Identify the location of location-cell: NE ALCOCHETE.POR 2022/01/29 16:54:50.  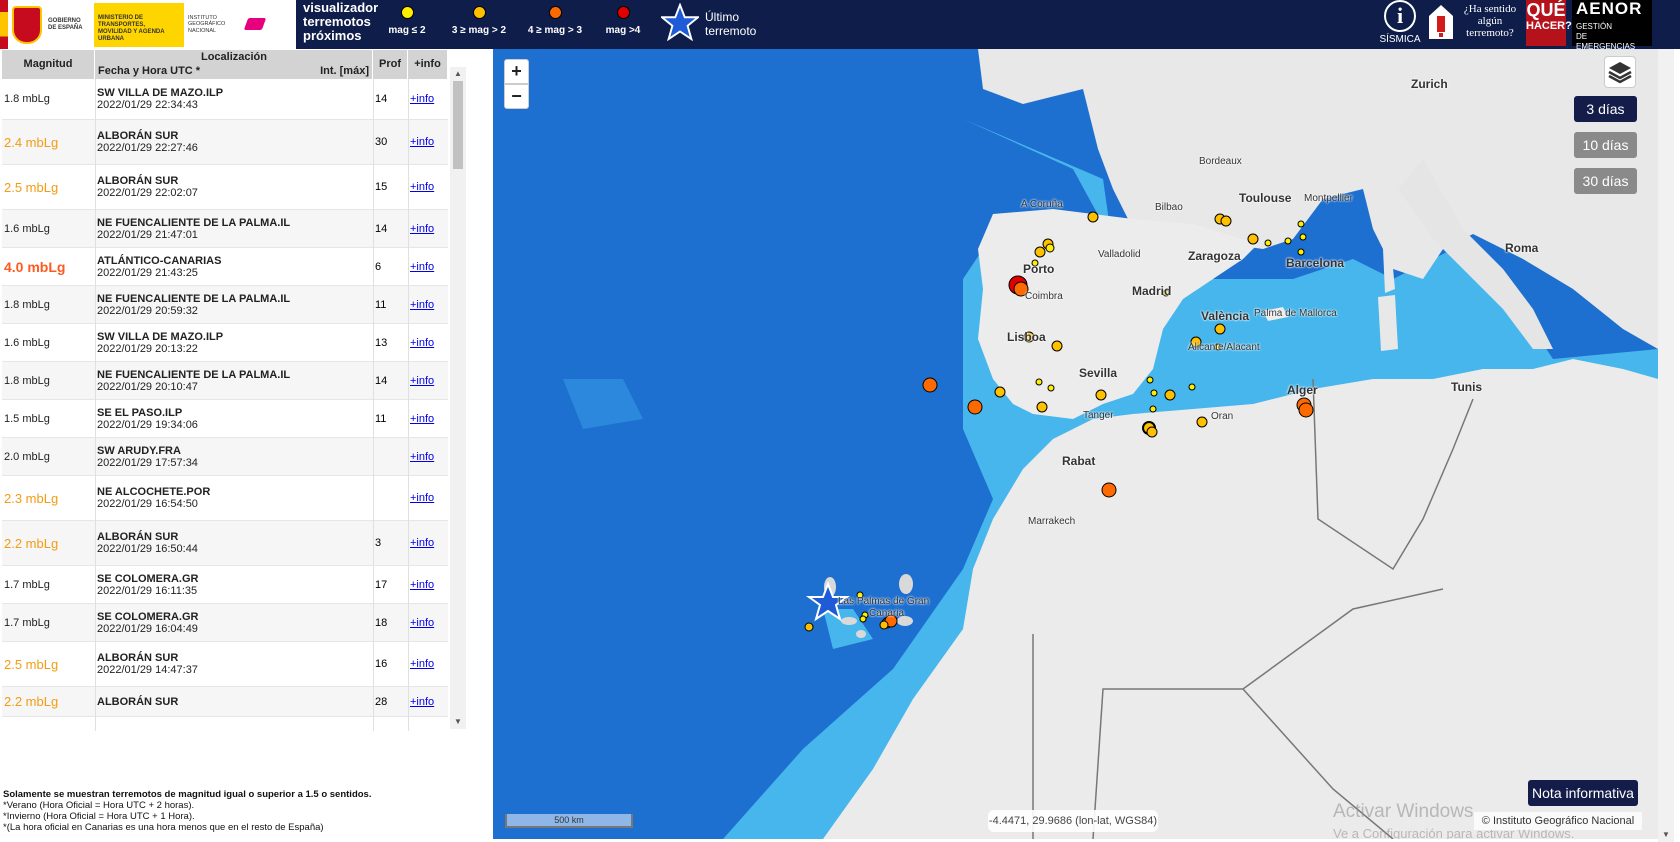
(234, 498).